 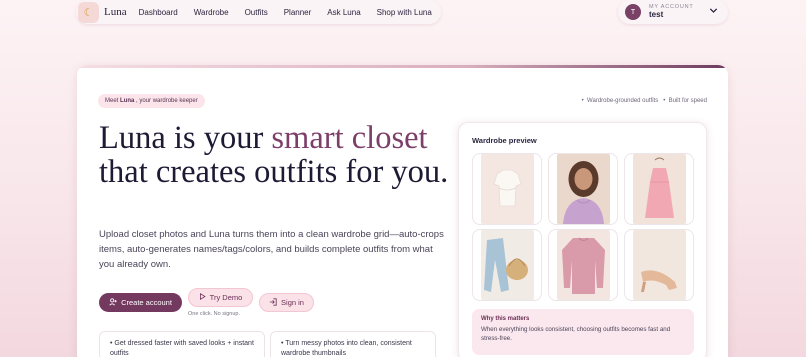 I want to click on nav-ask-luna: Ask Luna, so click(x=343, y=12).